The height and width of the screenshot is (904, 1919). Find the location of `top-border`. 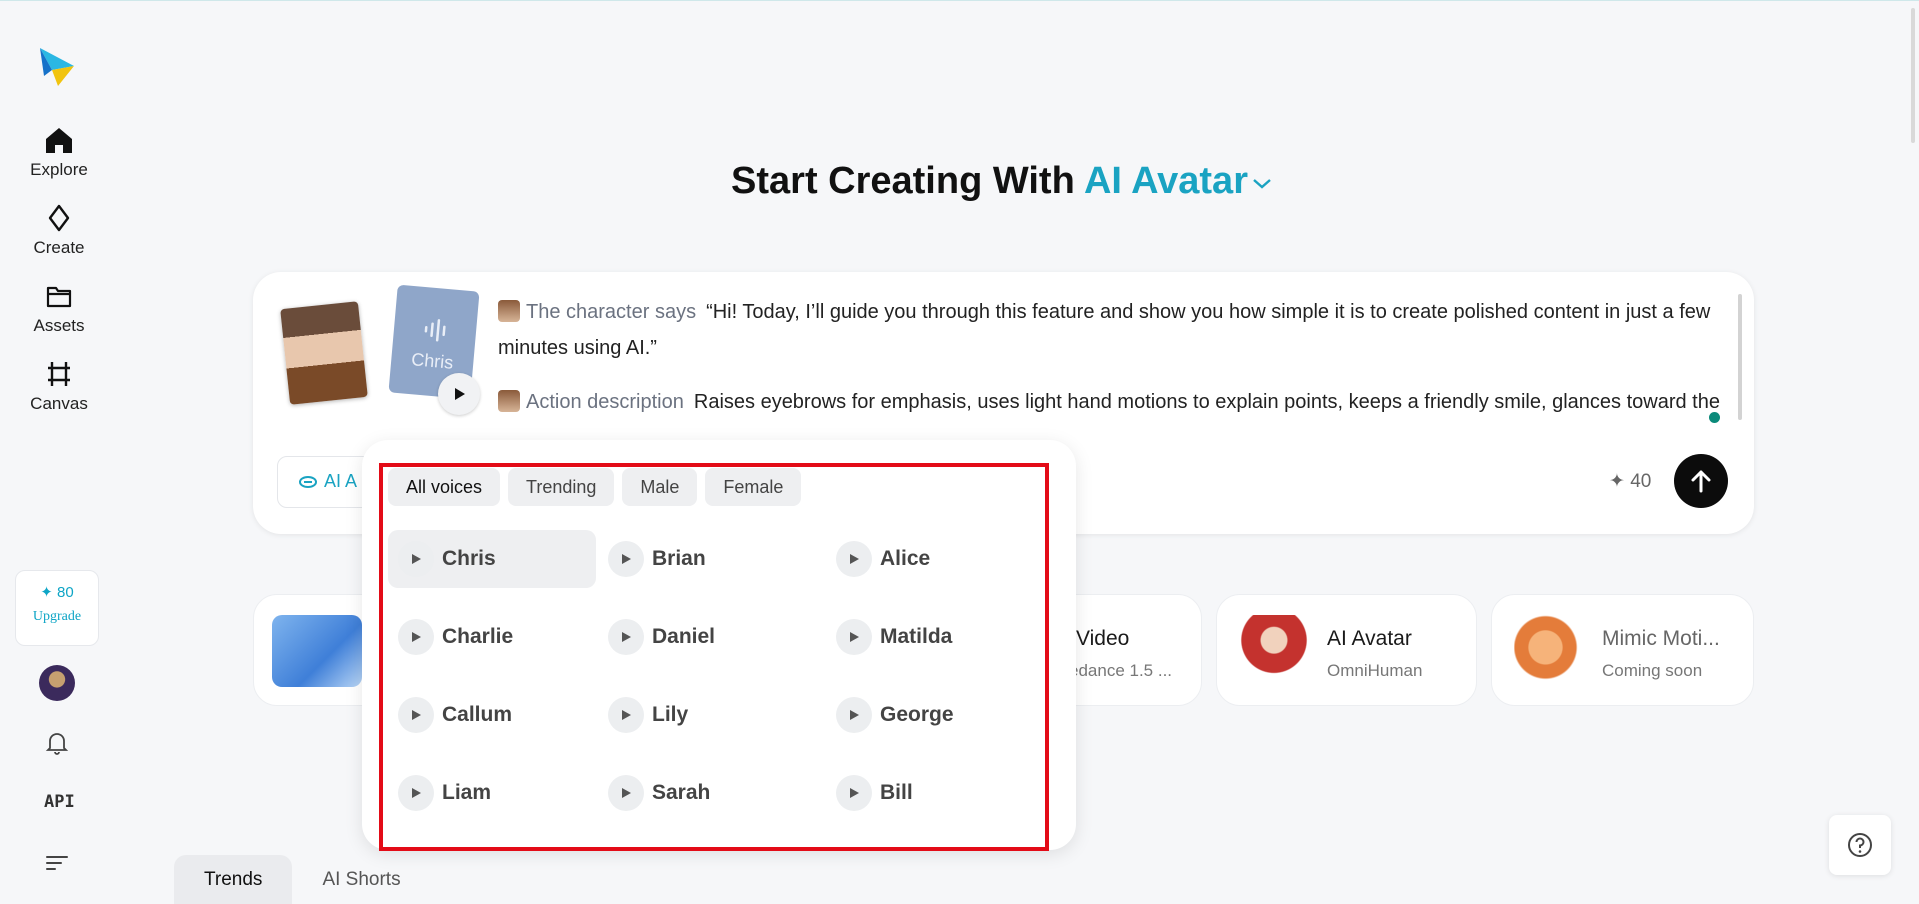

top-border is located at coordinates (959, 3).